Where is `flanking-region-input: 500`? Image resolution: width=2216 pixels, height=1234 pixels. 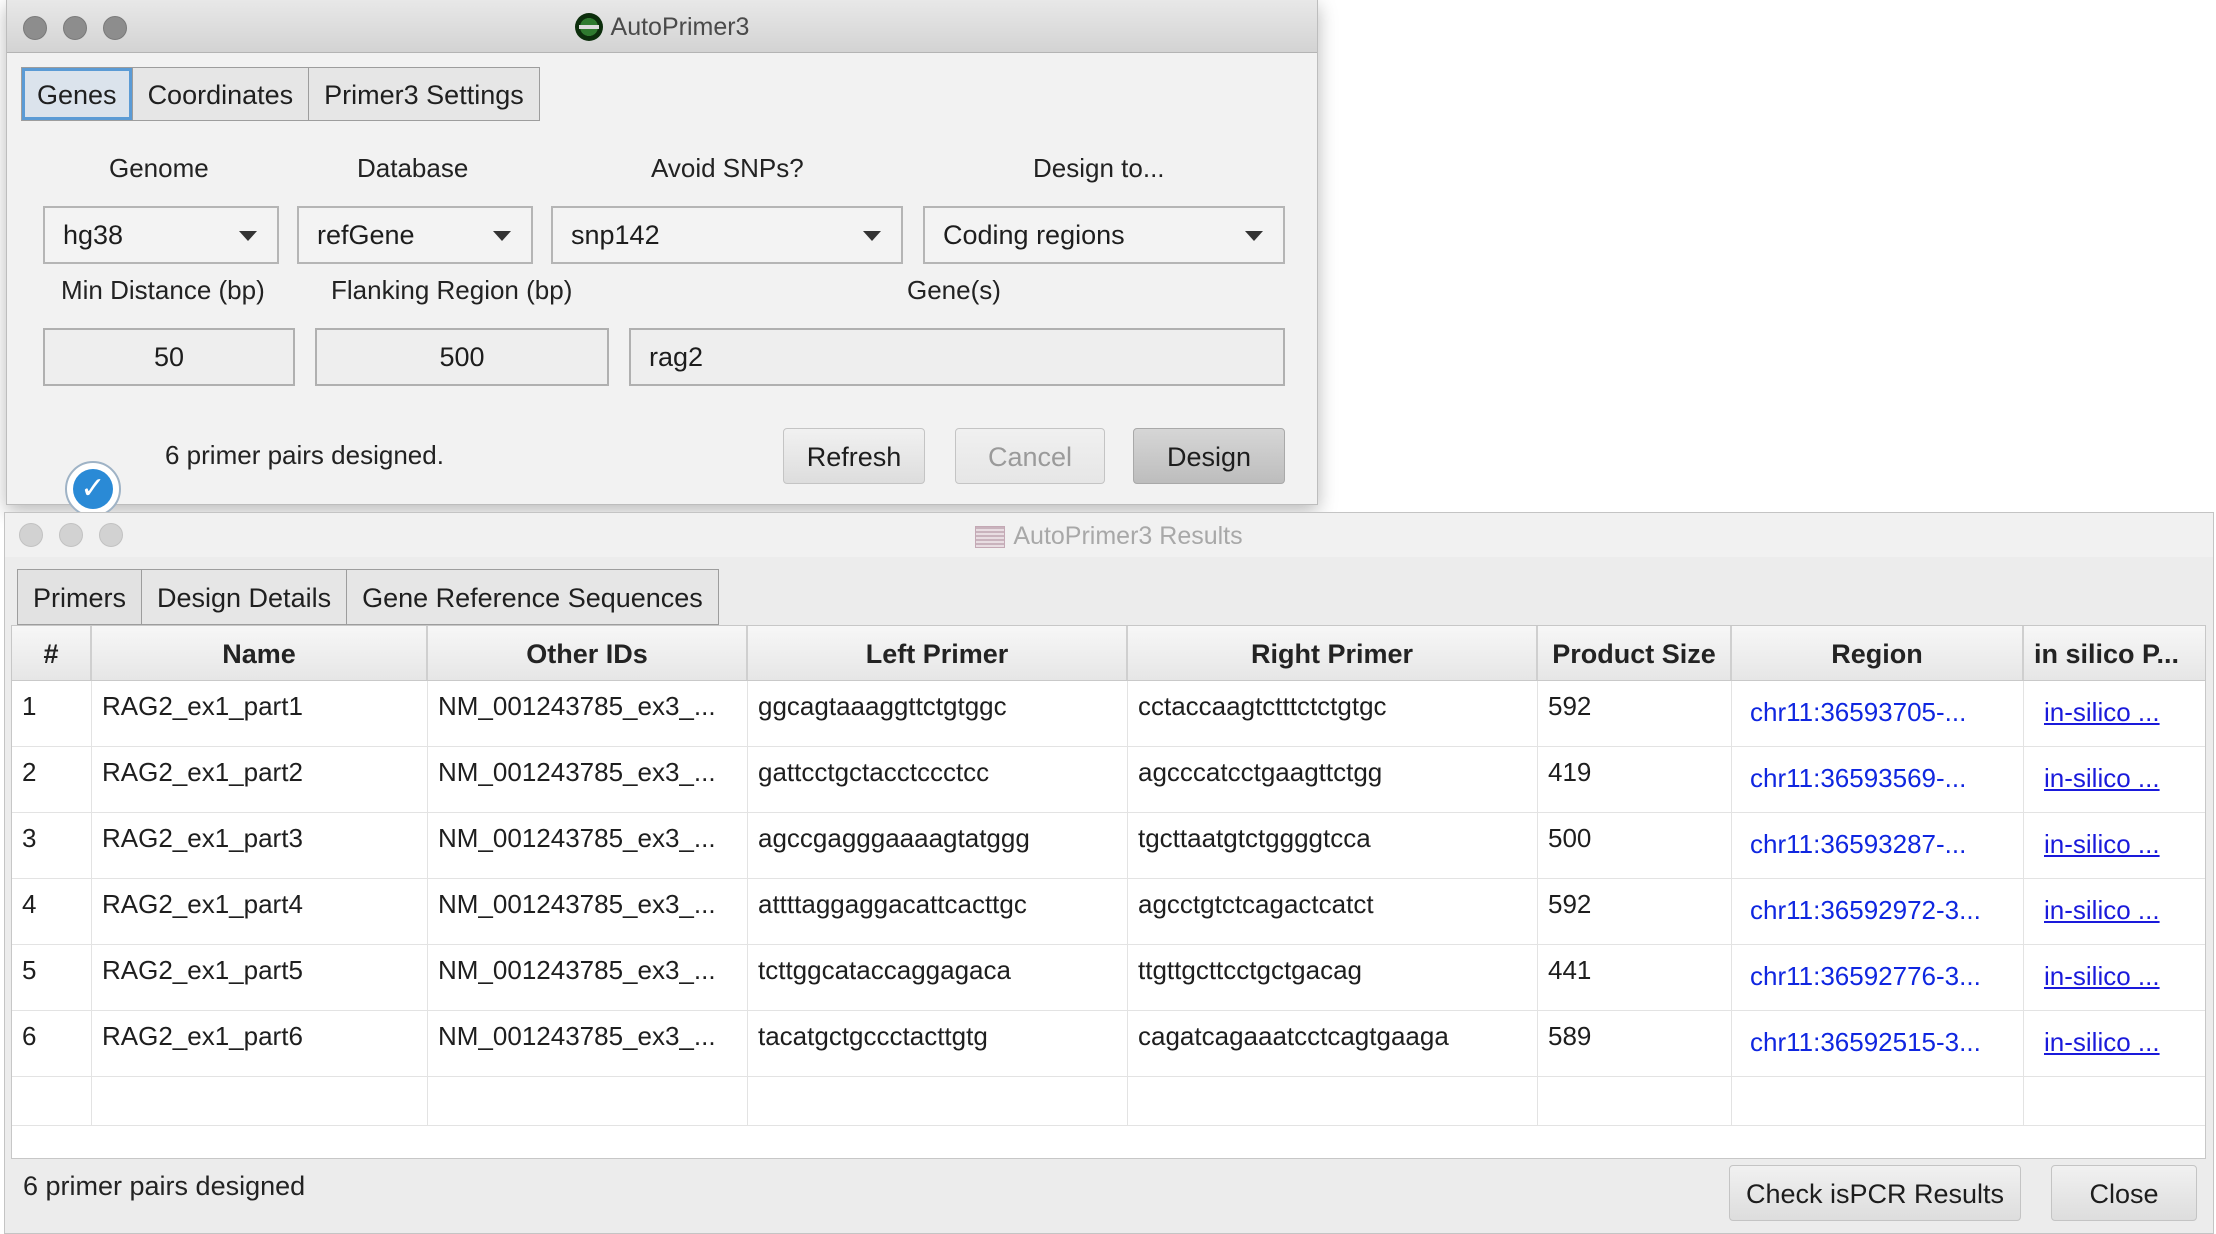
flanking-region-input: 500 is located at coordinates (462, 357).